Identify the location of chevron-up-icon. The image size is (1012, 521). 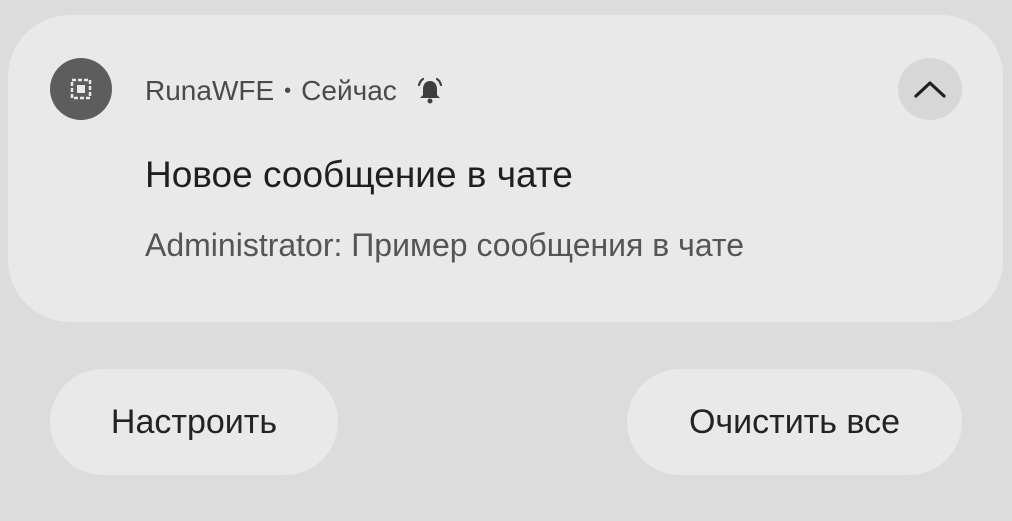
(930, 89).